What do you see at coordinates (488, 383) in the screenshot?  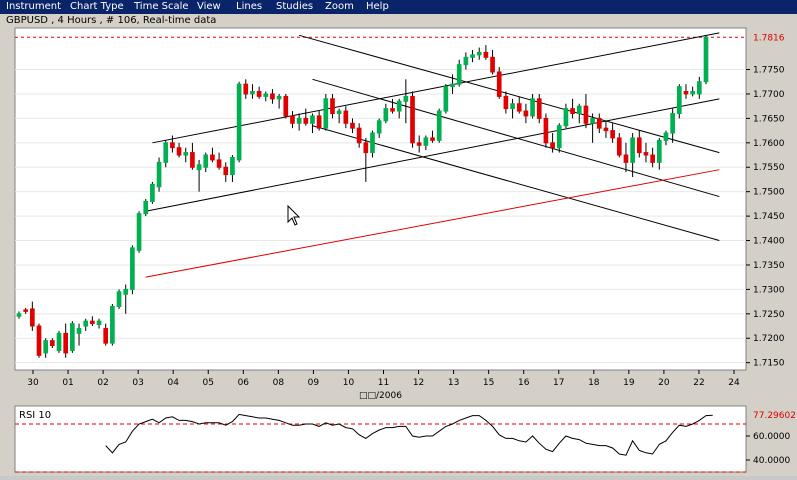 I see `x-tick-label: 15` at bounding box center [488, 383].